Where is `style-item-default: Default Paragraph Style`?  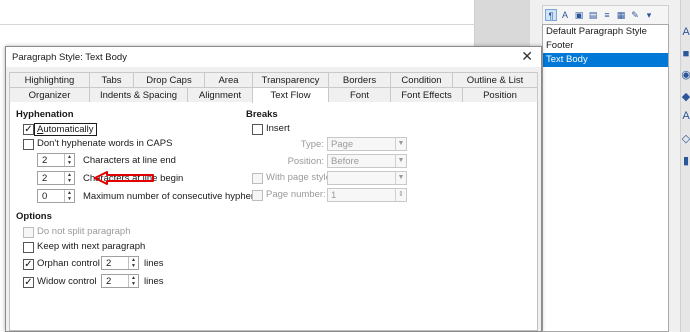 style-item-default: Default Paragraph Style is located at coordinates (605, 32).